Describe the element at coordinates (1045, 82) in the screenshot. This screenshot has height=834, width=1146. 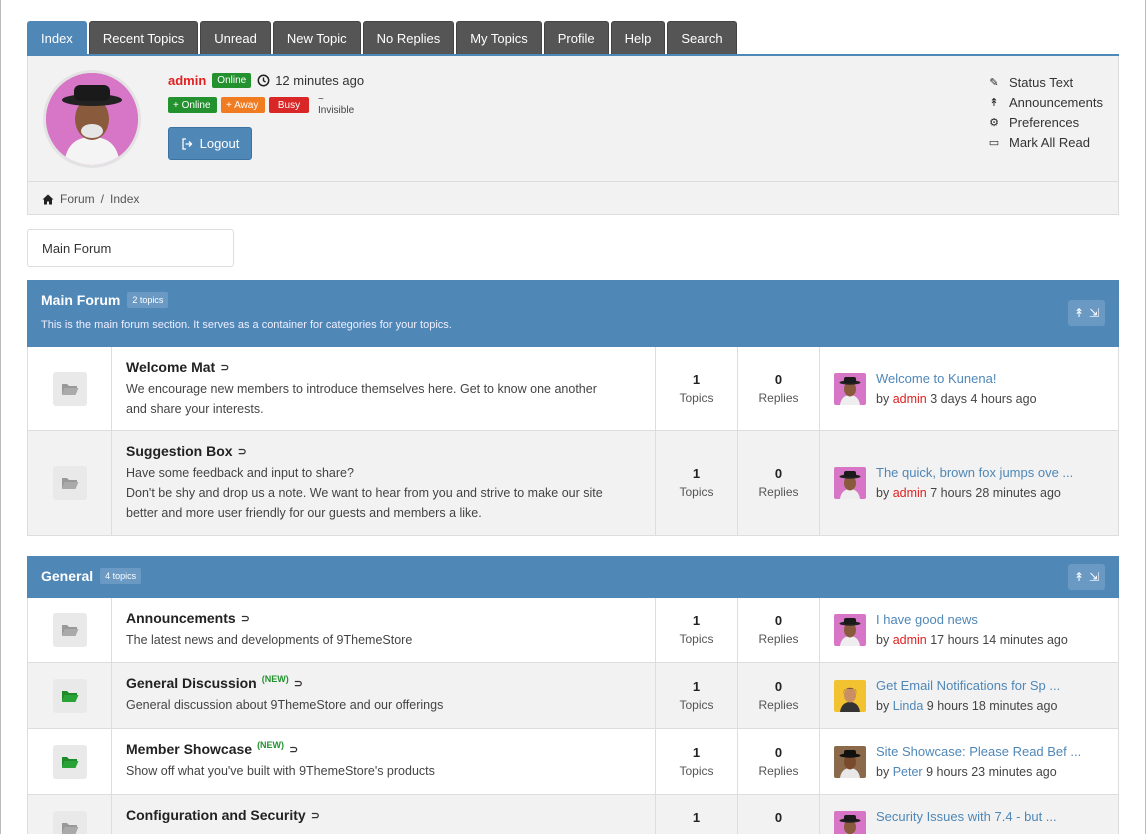
I see `menu-status-text: ✎ Status Text` at that location.